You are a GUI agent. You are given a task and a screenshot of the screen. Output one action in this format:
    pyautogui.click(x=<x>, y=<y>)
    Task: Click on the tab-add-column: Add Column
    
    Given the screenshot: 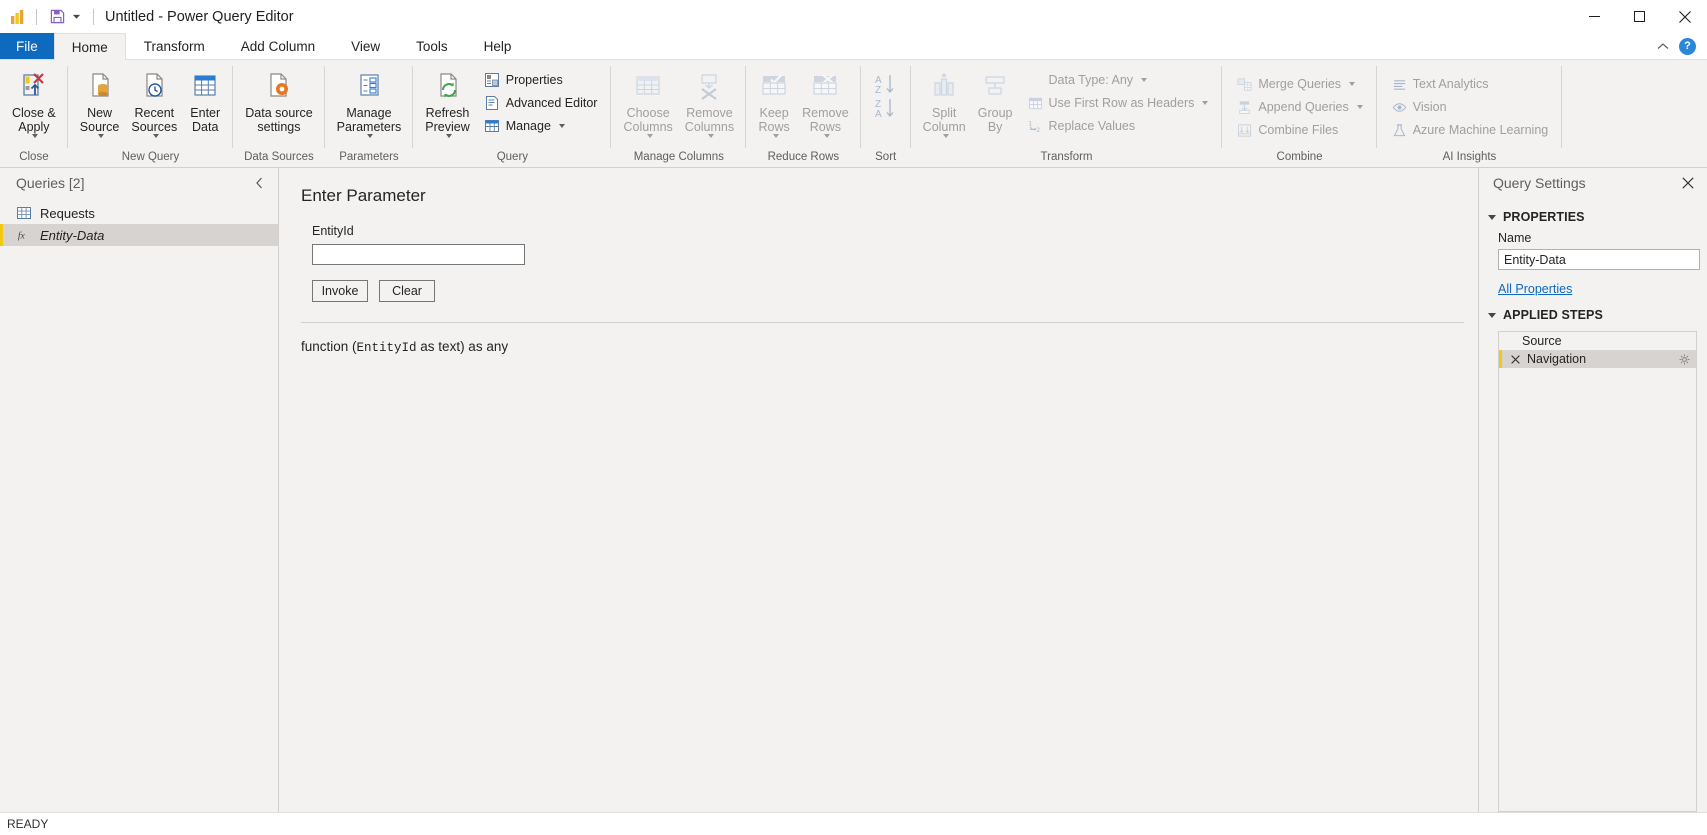 What is the action you would take?
    pyautogui.click(x=278, y=46)
    